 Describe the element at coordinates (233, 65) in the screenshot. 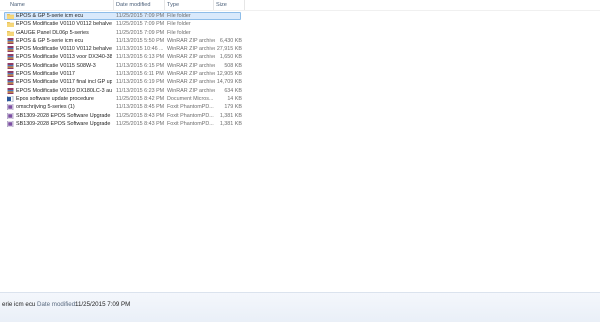

I see `file-size: 508 KB` at that location.